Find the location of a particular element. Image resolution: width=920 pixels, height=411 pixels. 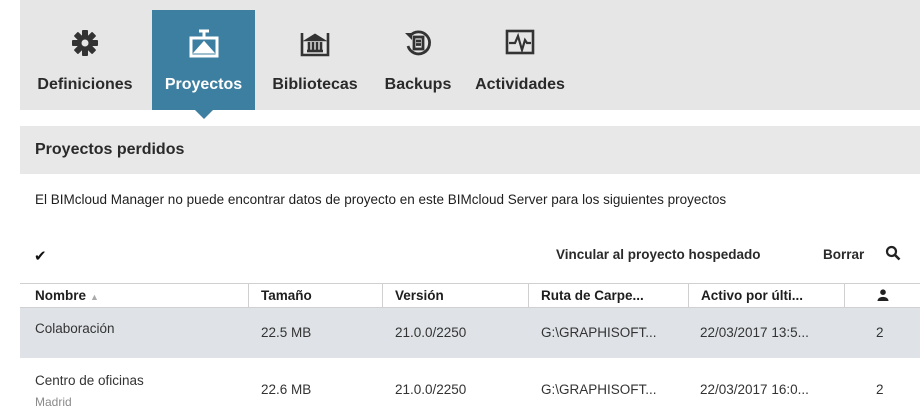

column-header-nombre: Nombre ▲ is located at coordinates (134, 296).